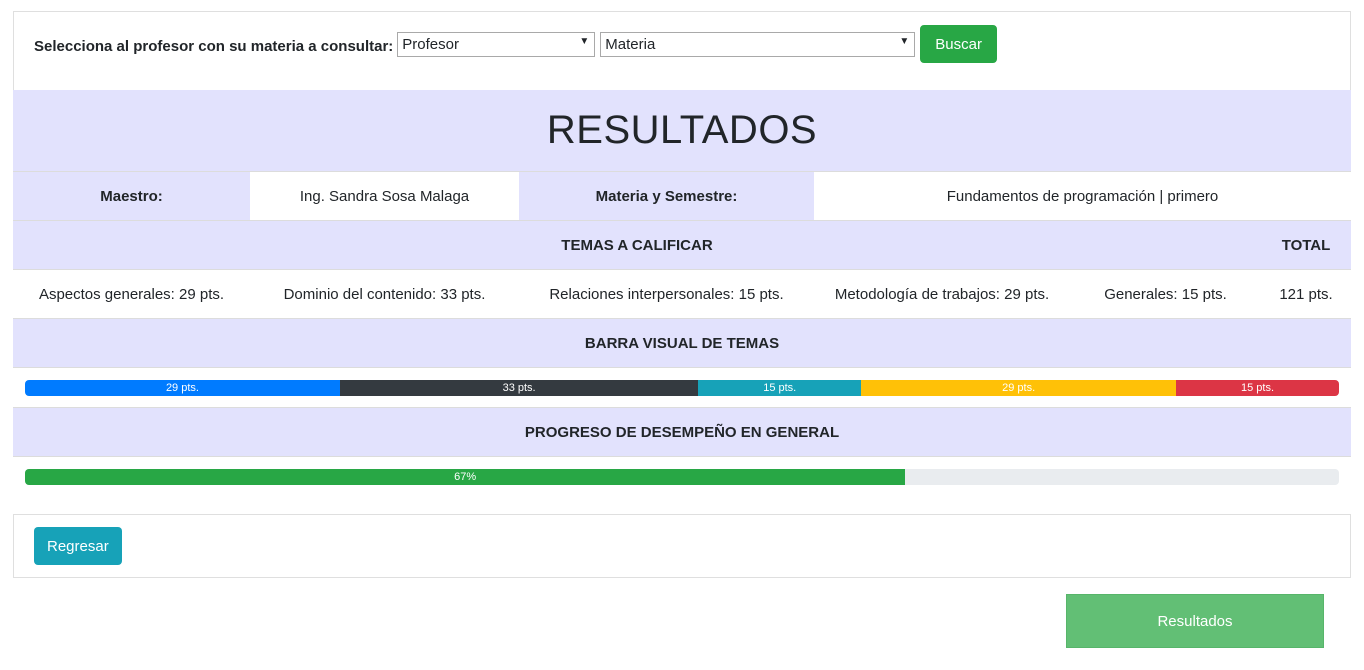  I want to click on score-relaciones-interpersonales: Relaciones interpersonales: 15 pts., so click(666, 294).